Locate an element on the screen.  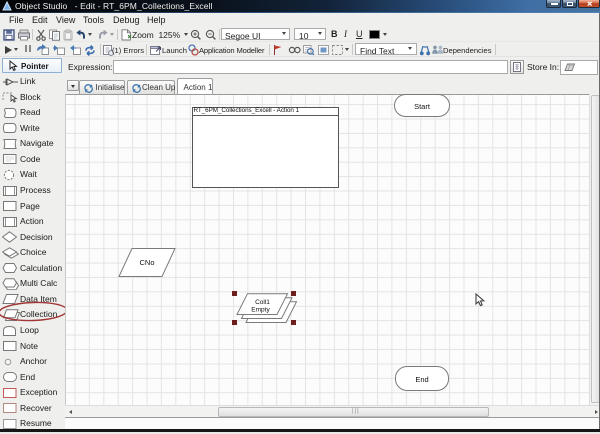
svg-text: Empty is located at coordinates (260, 310).